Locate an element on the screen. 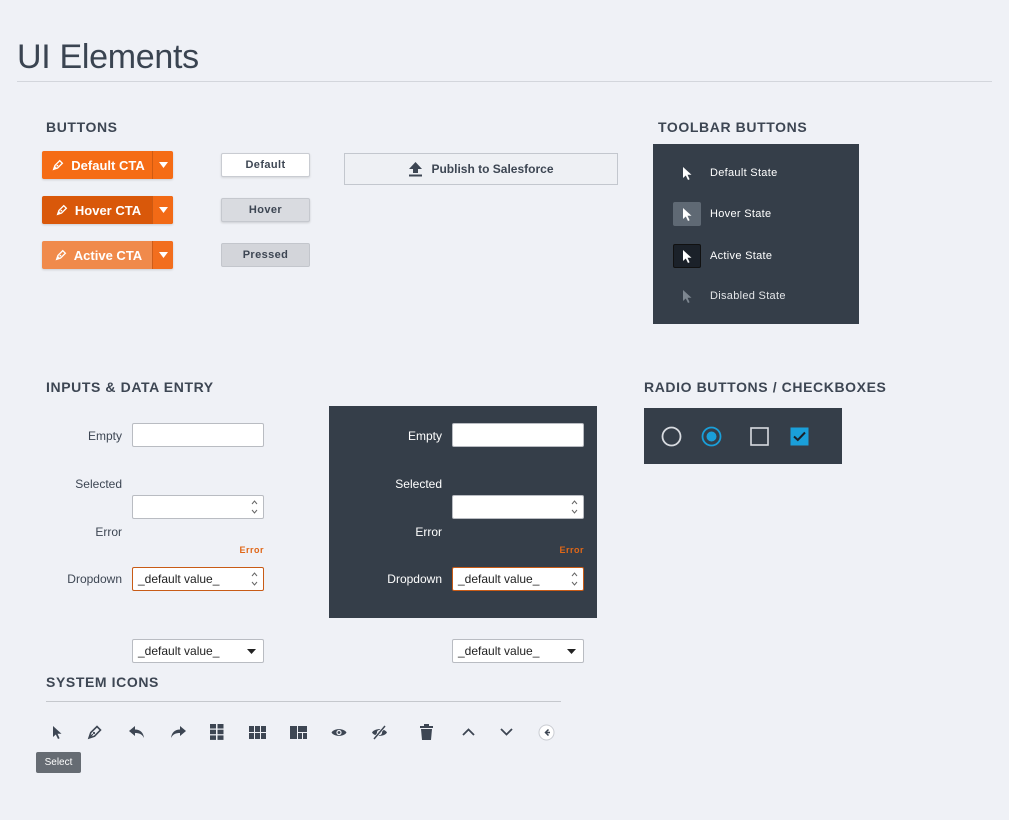 The height and width of the screenshot is (820, 1009). trash-icon is located at coordinates (426, 732).